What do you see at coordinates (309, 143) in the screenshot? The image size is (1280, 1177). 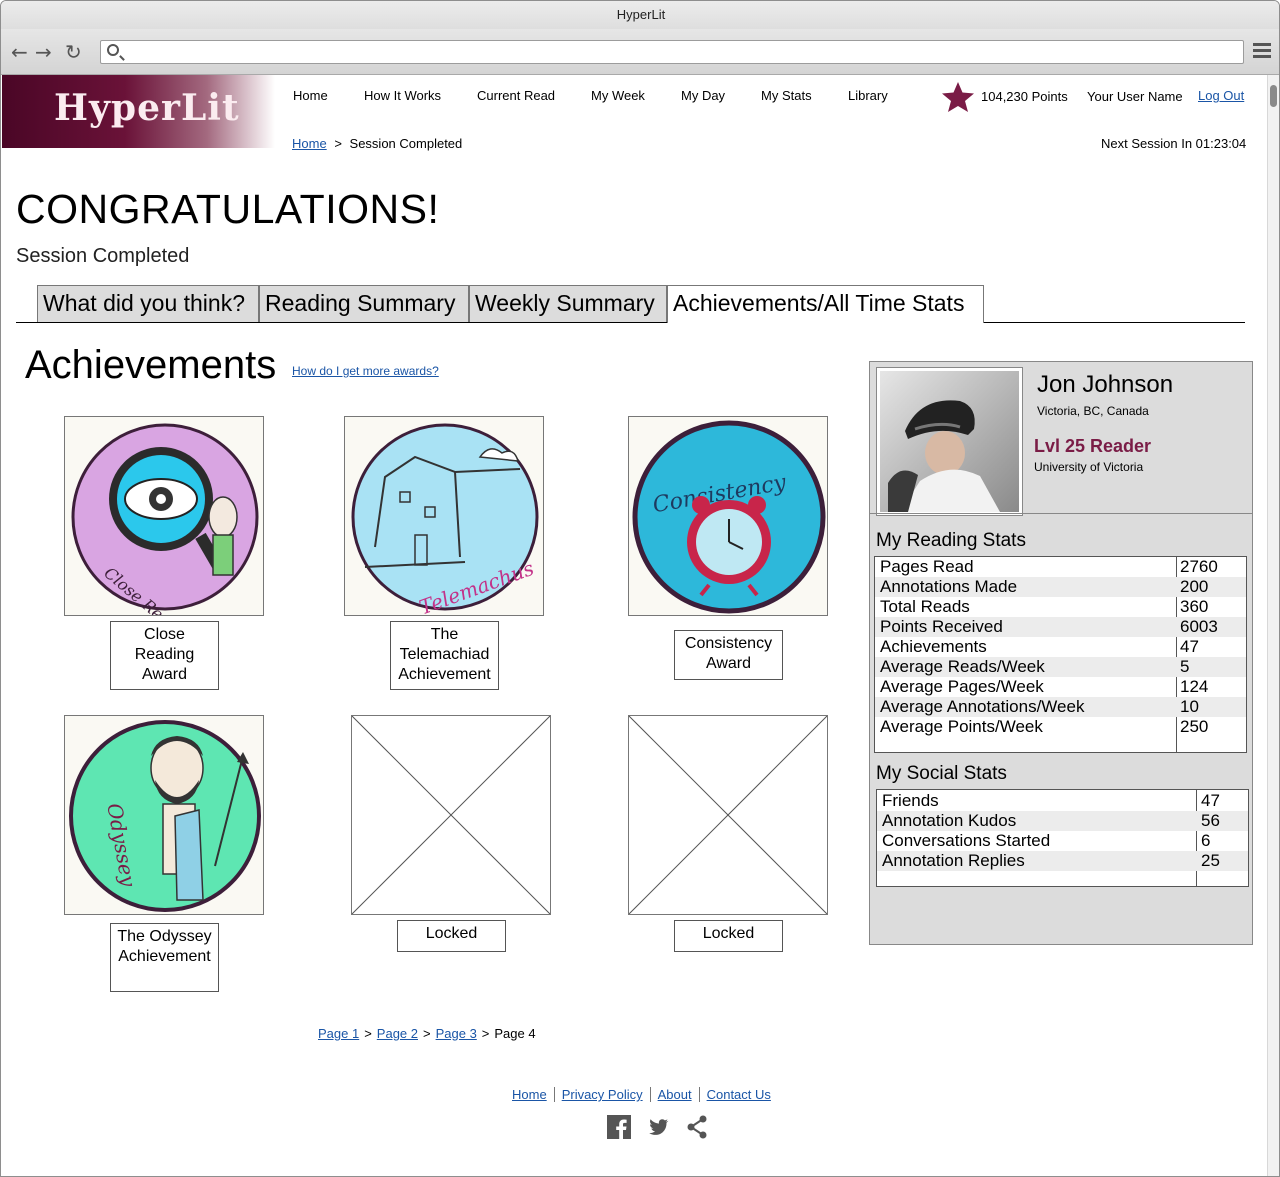 I see `breadcrumb-home: Home` at bounding box center [309, 143].